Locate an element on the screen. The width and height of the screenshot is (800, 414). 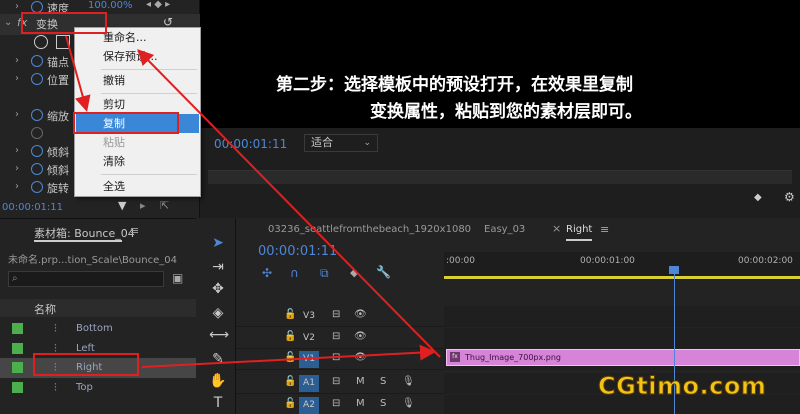
arrow-transform-to-copy is located at coordinates (78, 73).